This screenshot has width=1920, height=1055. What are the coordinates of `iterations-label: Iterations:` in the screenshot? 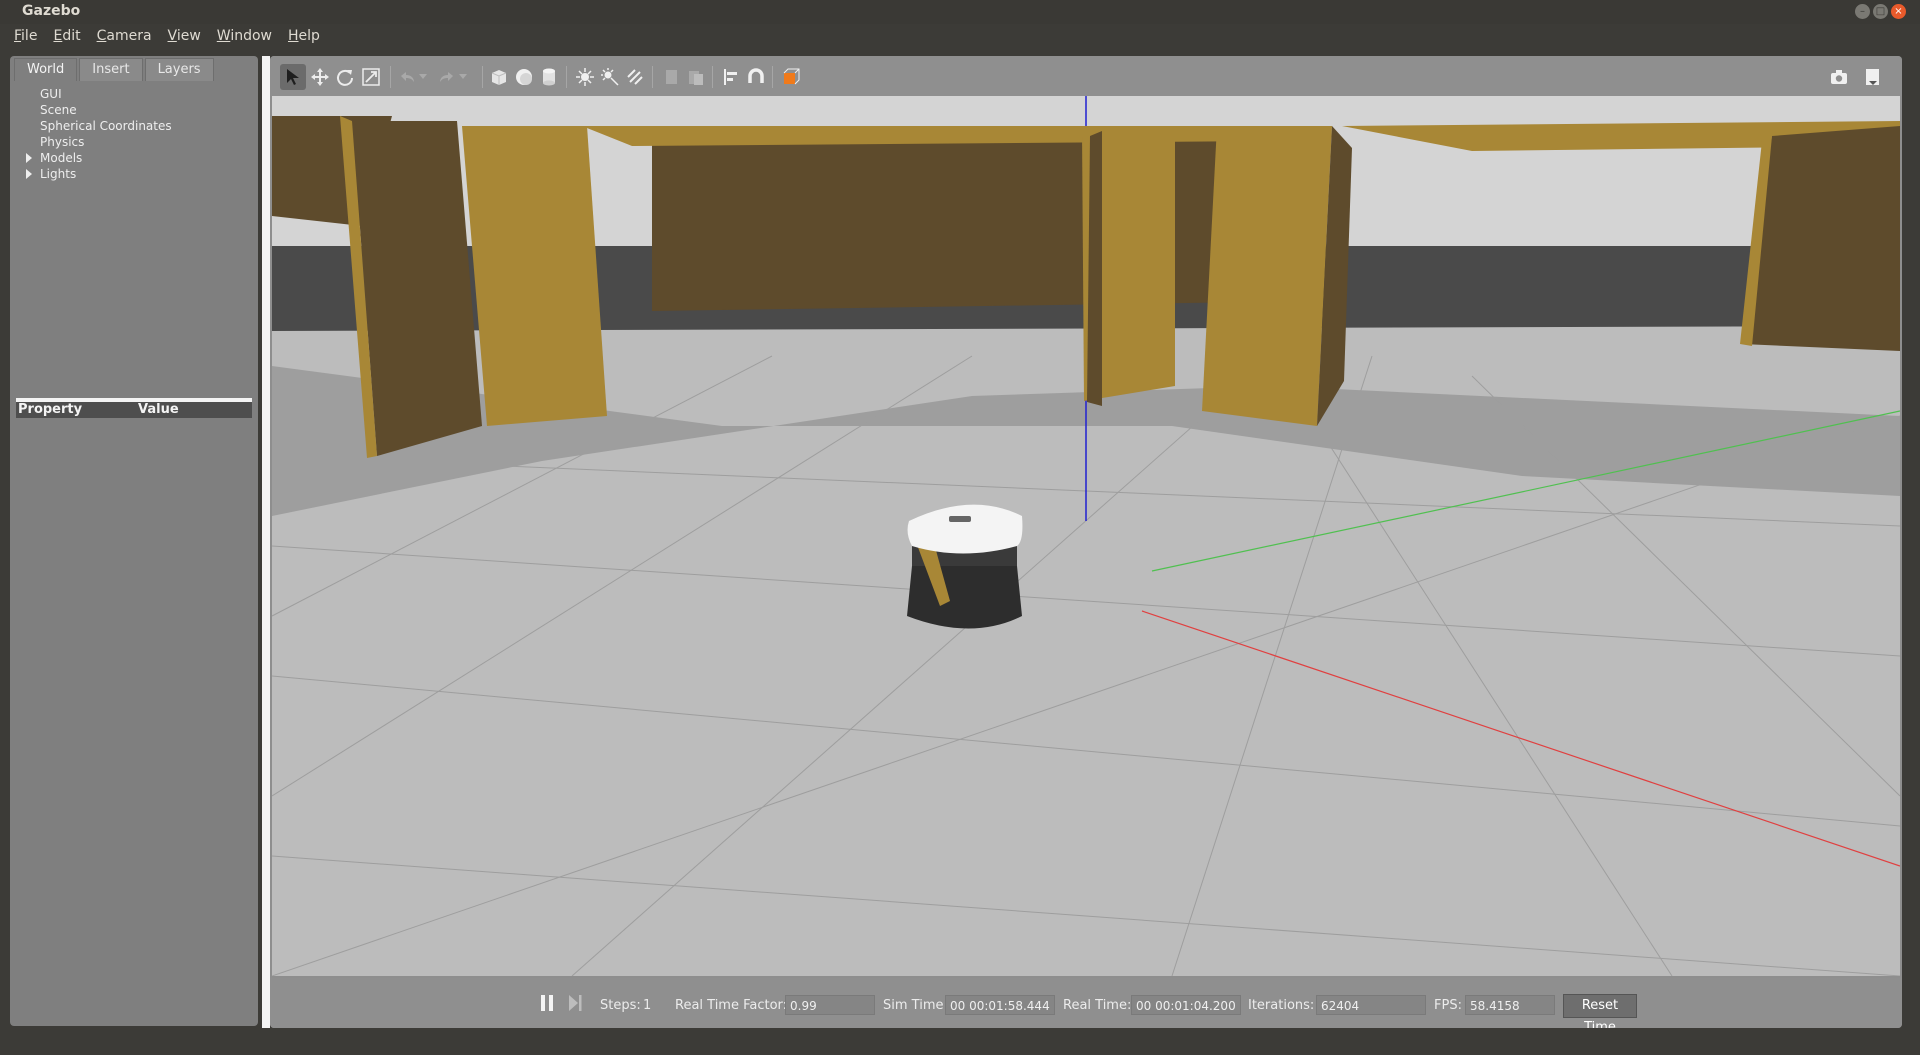 It's located at (1281, 1005).